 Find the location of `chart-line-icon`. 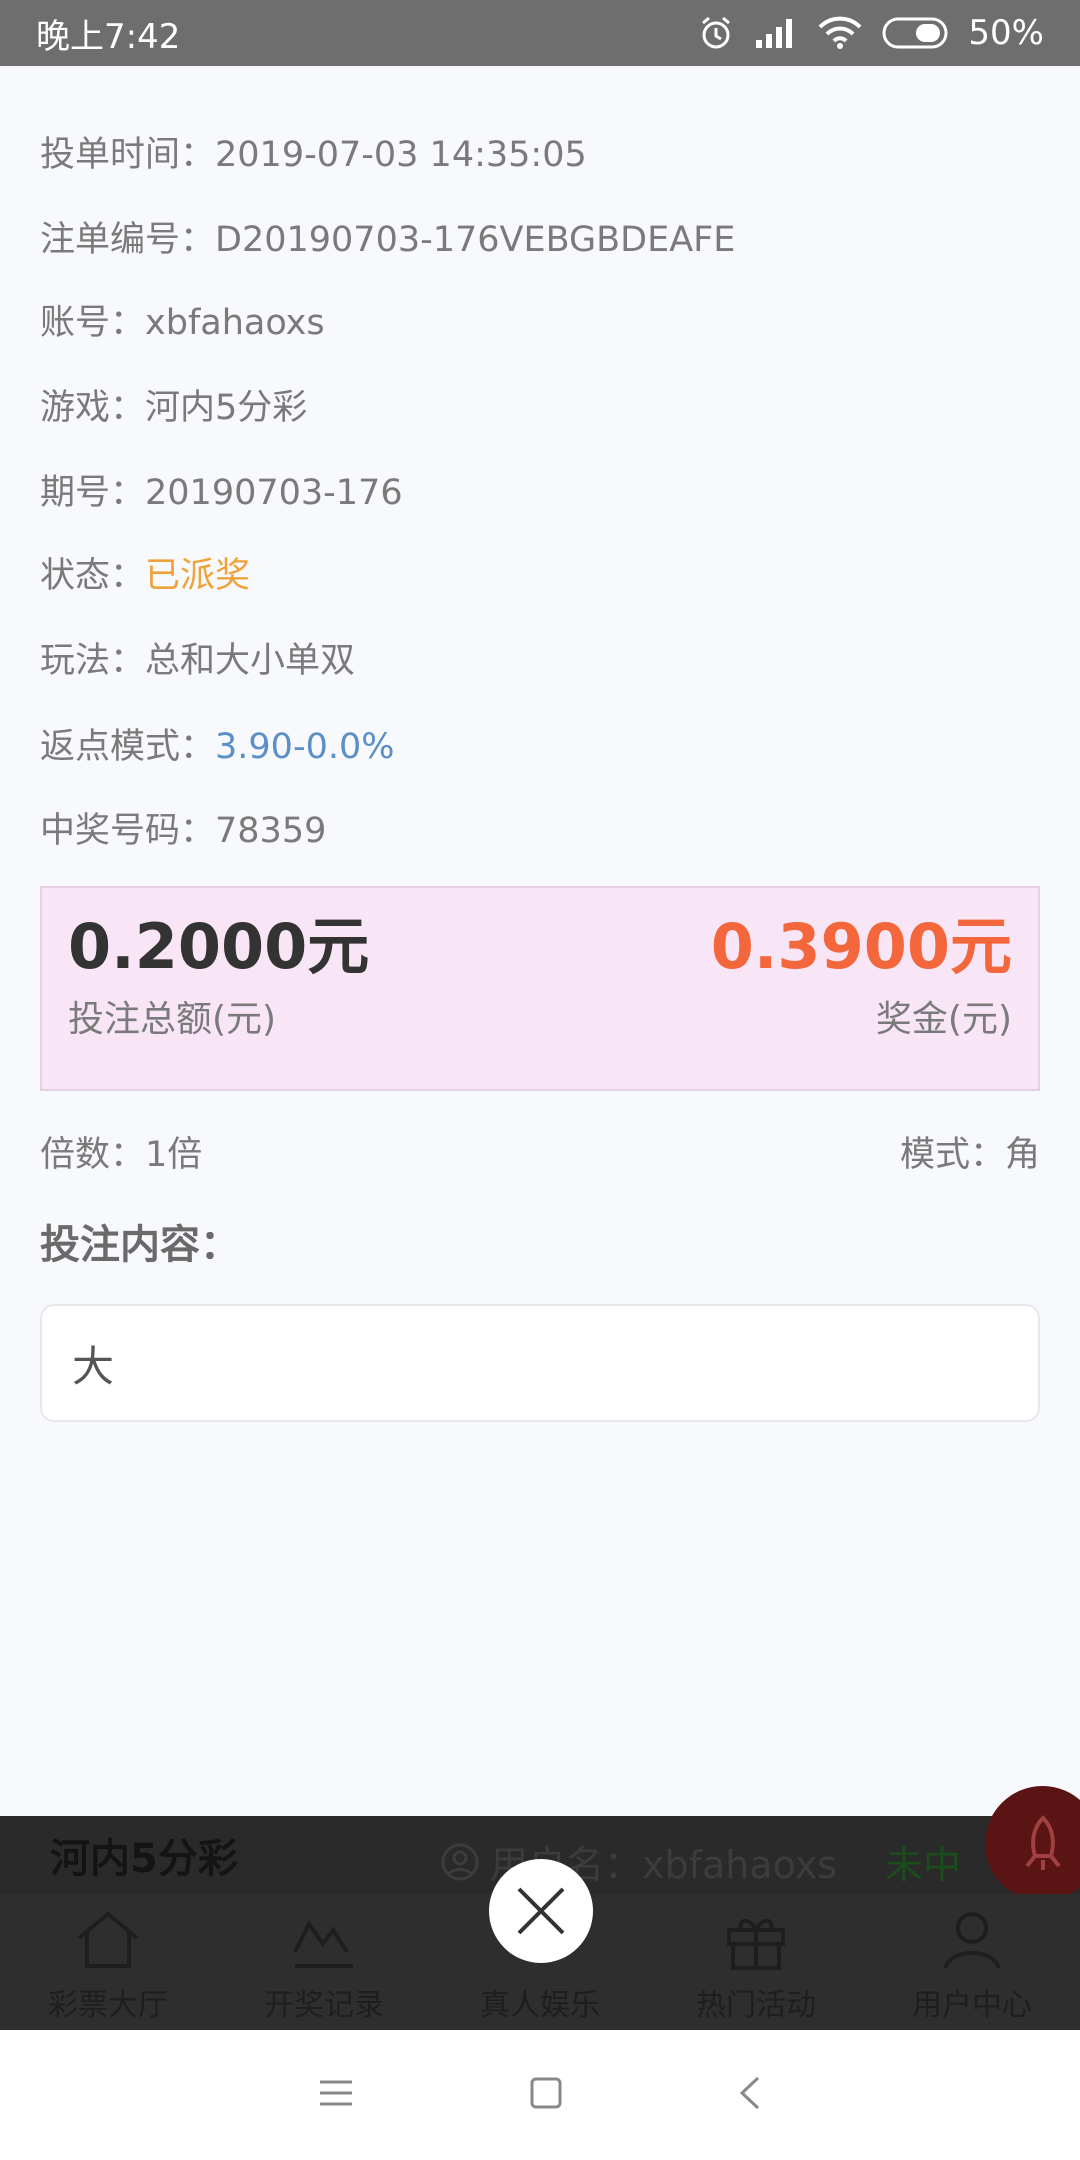

chart-line-icon is located at coordinates (323, 1944).